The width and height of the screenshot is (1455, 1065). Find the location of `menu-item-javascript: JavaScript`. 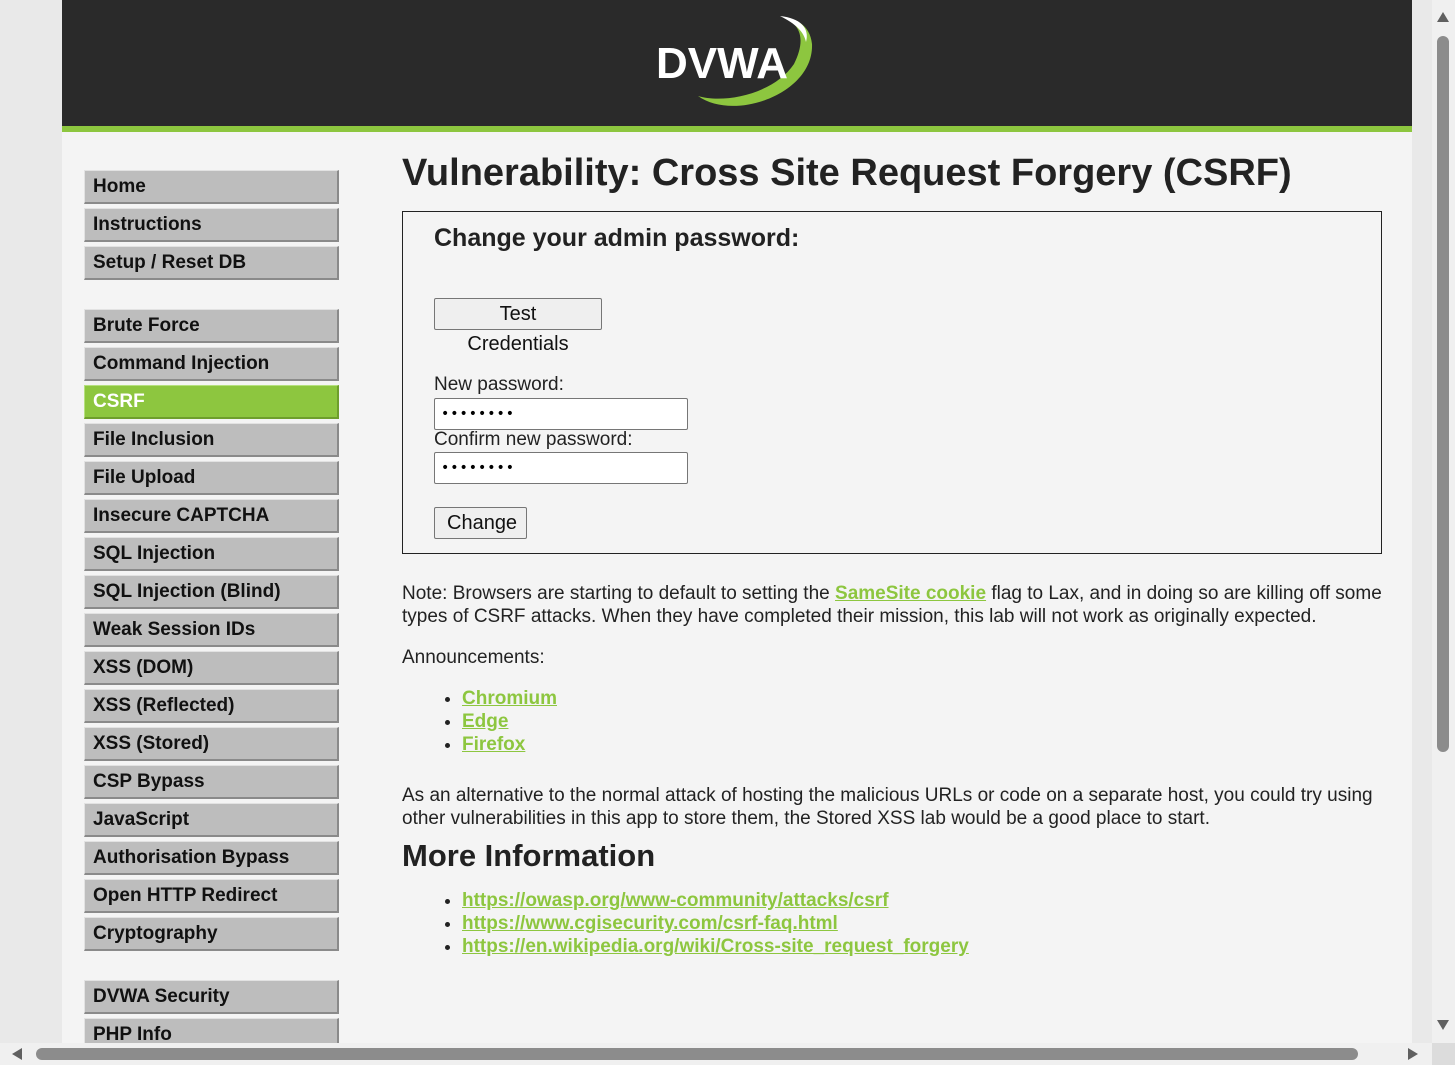

menu-item-javascript: JavaScript is located at coordinates (211, 820).